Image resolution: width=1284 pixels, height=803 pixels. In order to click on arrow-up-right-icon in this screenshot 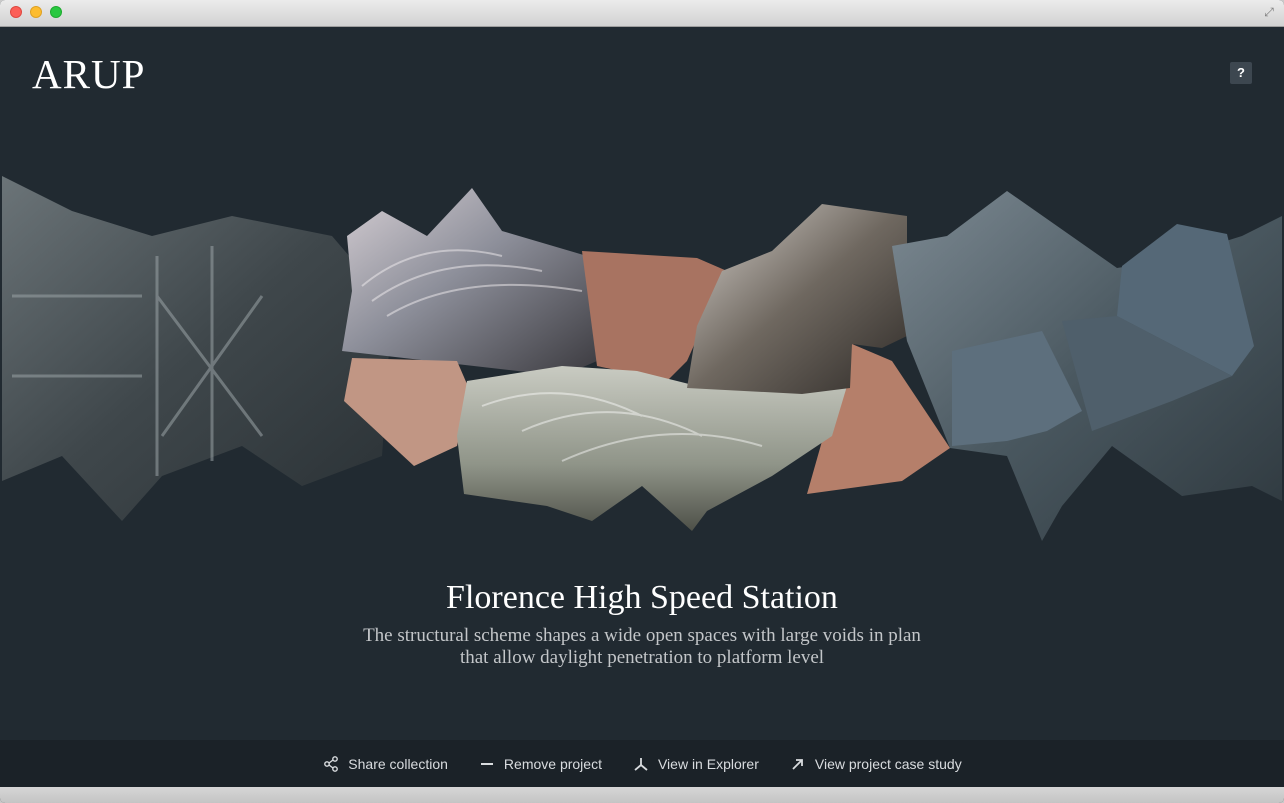, I will do `click(798, 764)`.